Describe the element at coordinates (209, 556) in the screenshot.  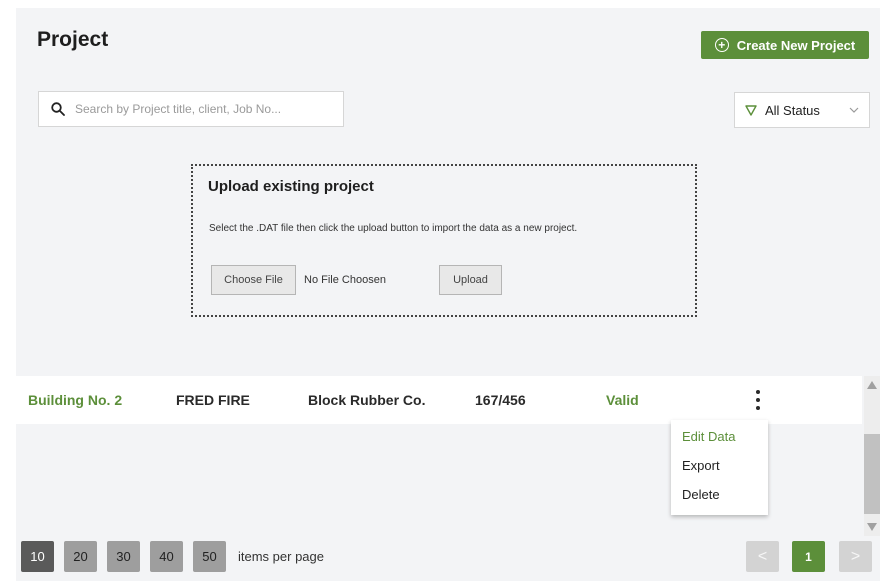
I see `page-size-50: 50` at that location.